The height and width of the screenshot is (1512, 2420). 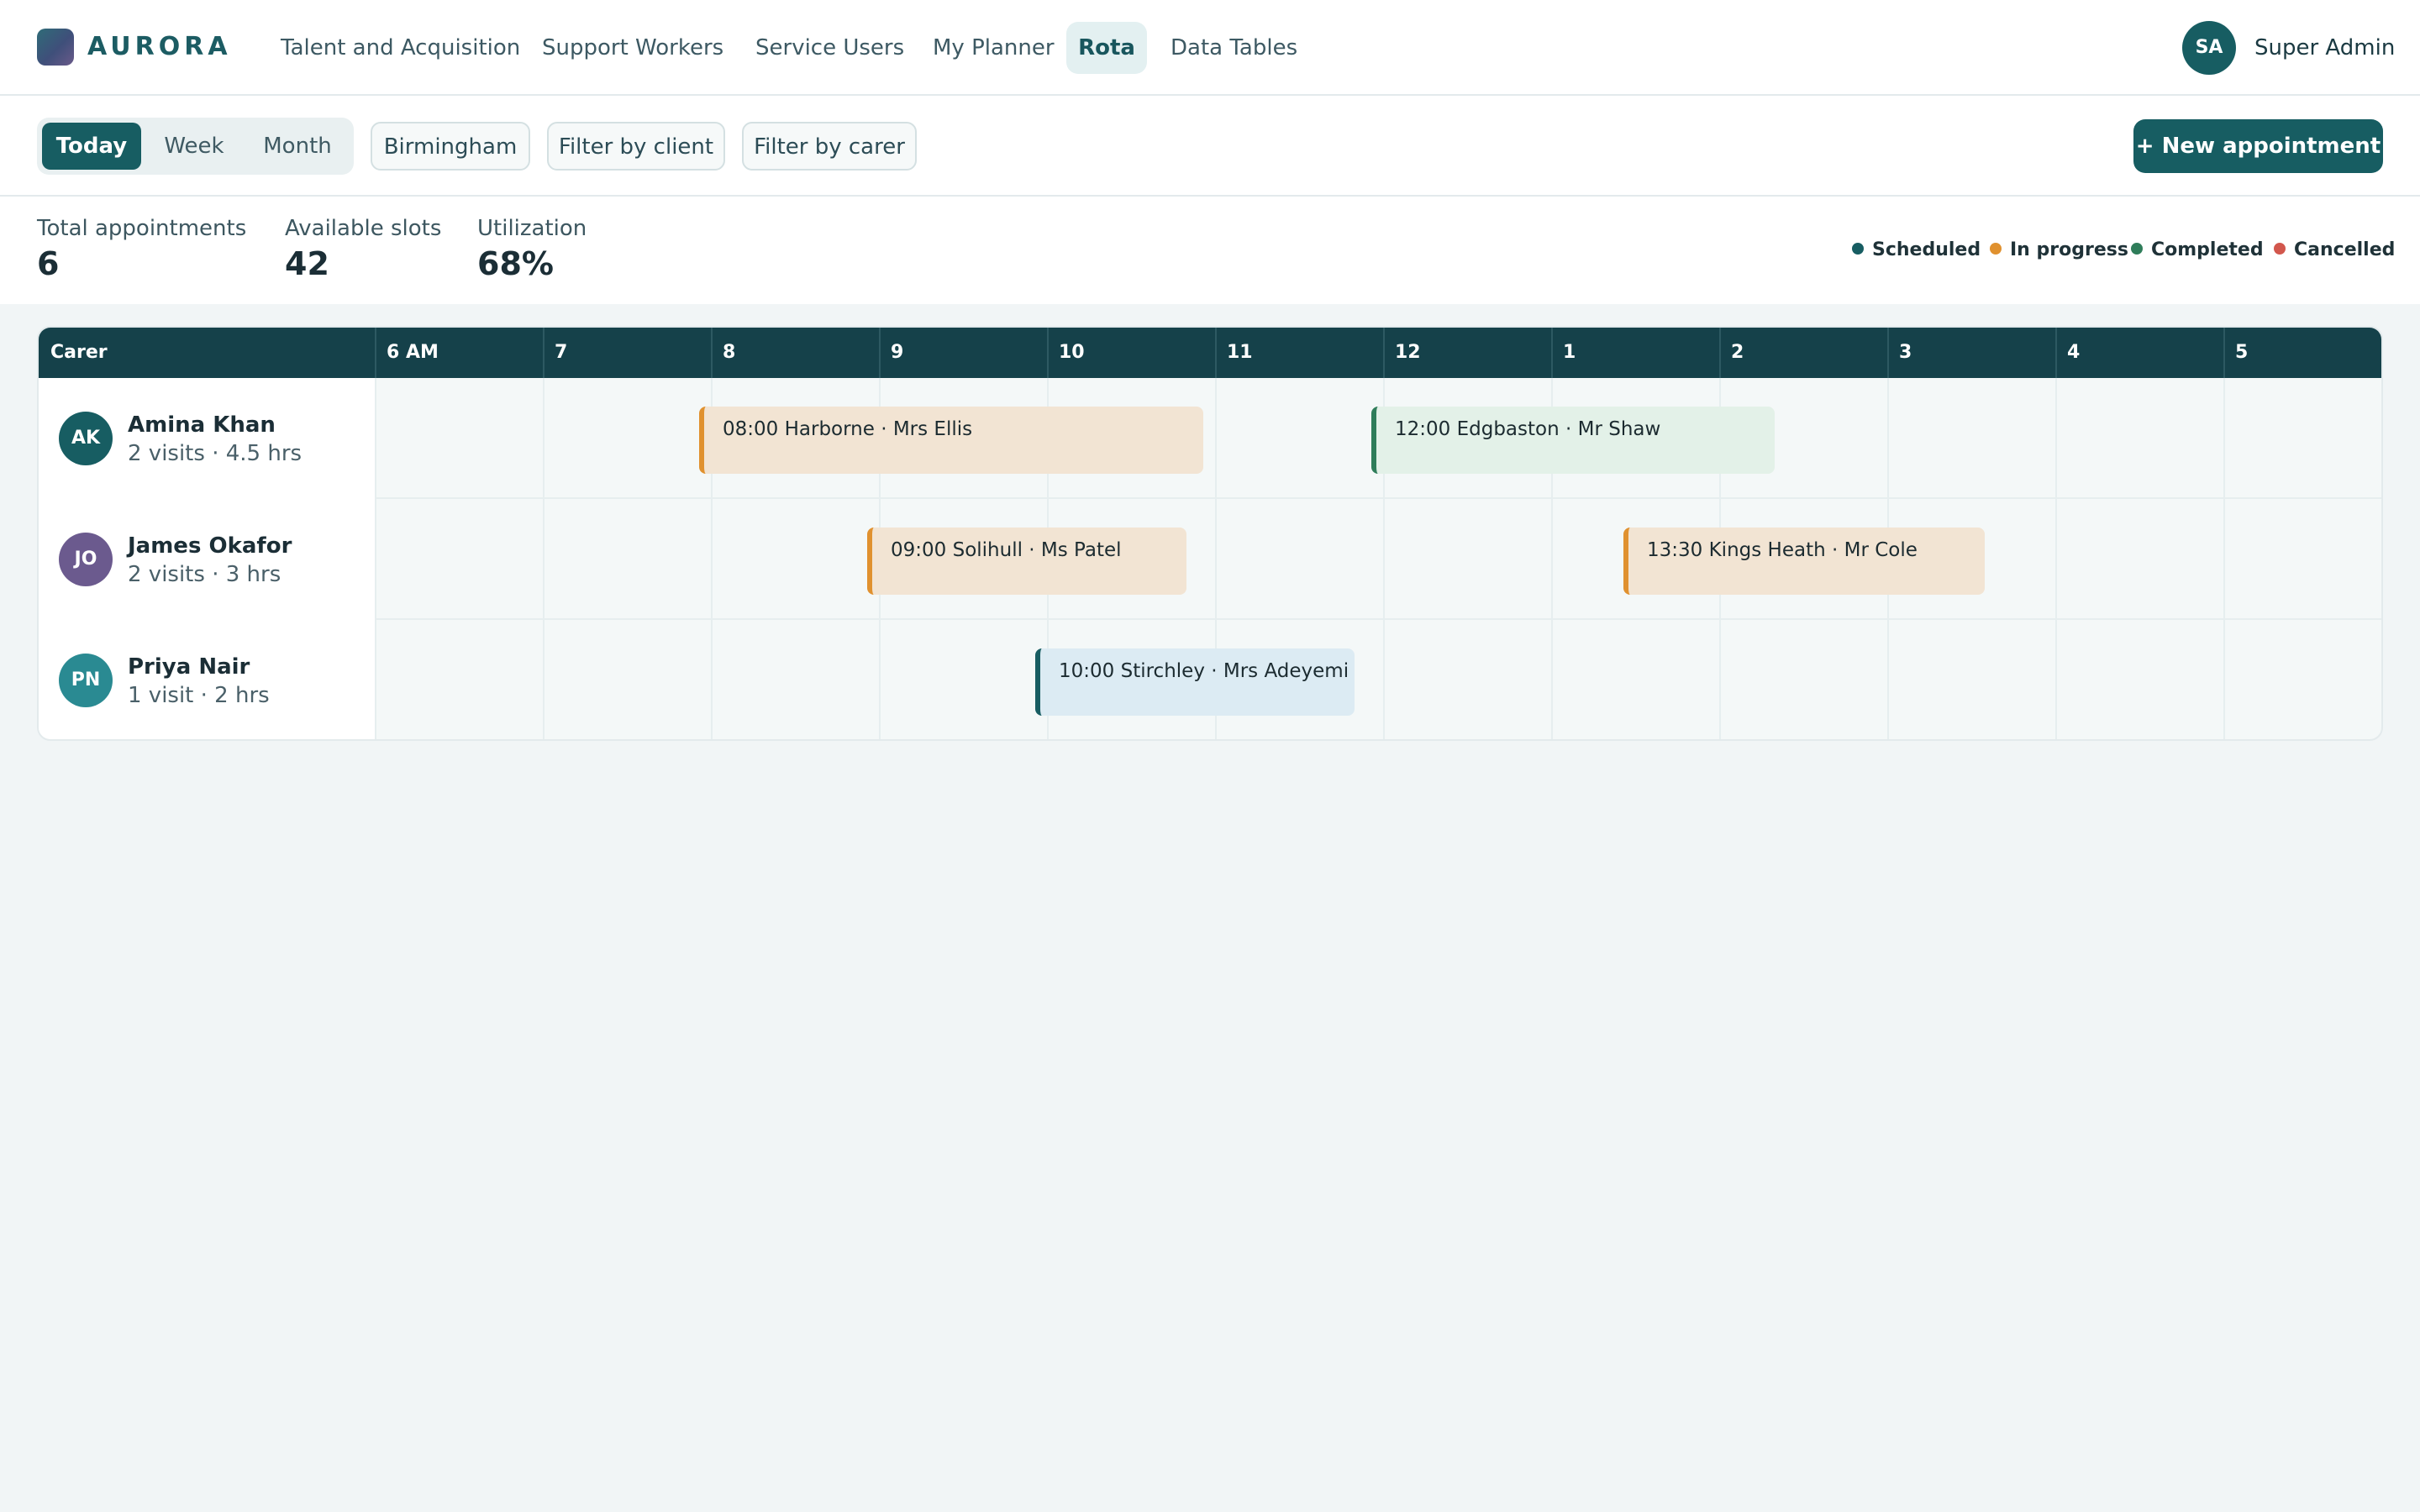 What do you see at coordinates (1106, 48) in the screenshot?
I see `nav-rota: Rota` at bounding box center [1106, 48].